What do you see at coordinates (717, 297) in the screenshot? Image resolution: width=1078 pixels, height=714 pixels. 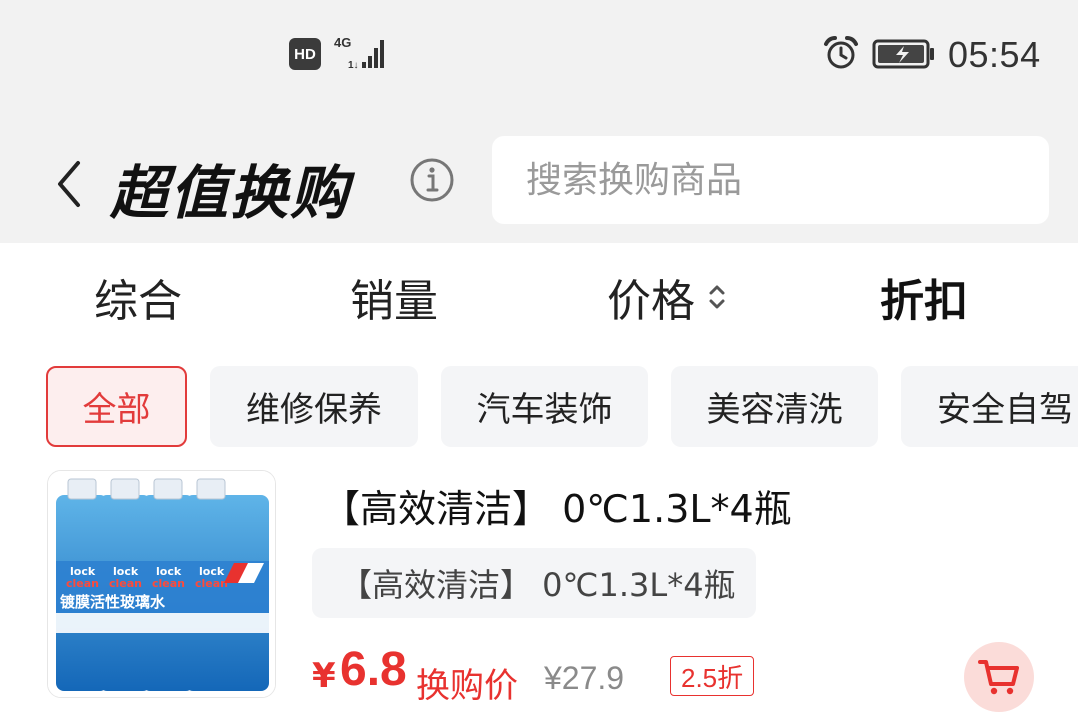 I see `sort-toggle-icon` at bounding box center [717, 297].